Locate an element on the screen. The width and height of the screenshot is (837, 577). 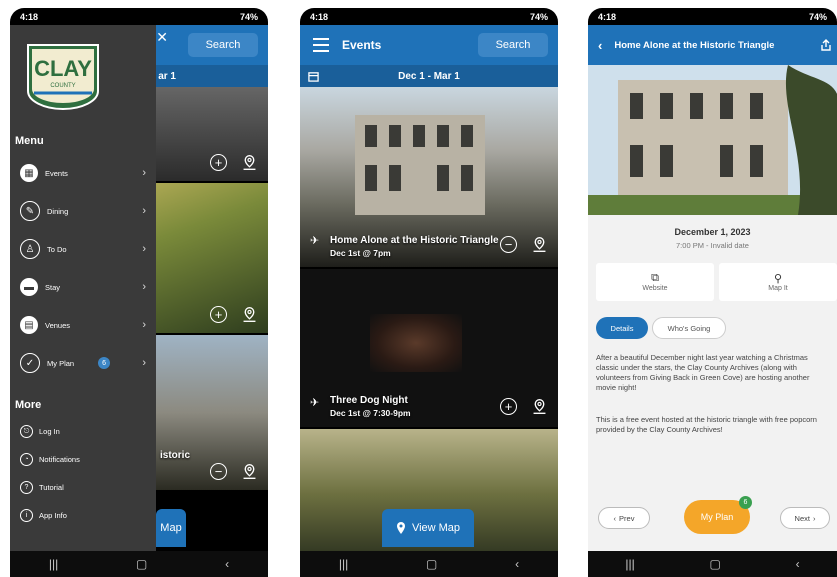
logo-subtext: COUNTY is located at coordinates (62, 86).